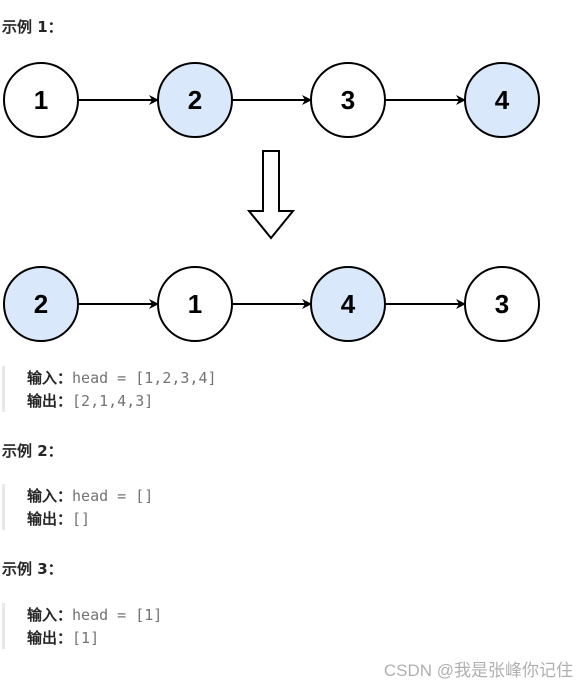 Image resolution: width=587 pixels, height=687 pixels. Describe the element at coordinates (113, 401) in the screenshot. I see `output-value: [2,1,4,3]` at that location.